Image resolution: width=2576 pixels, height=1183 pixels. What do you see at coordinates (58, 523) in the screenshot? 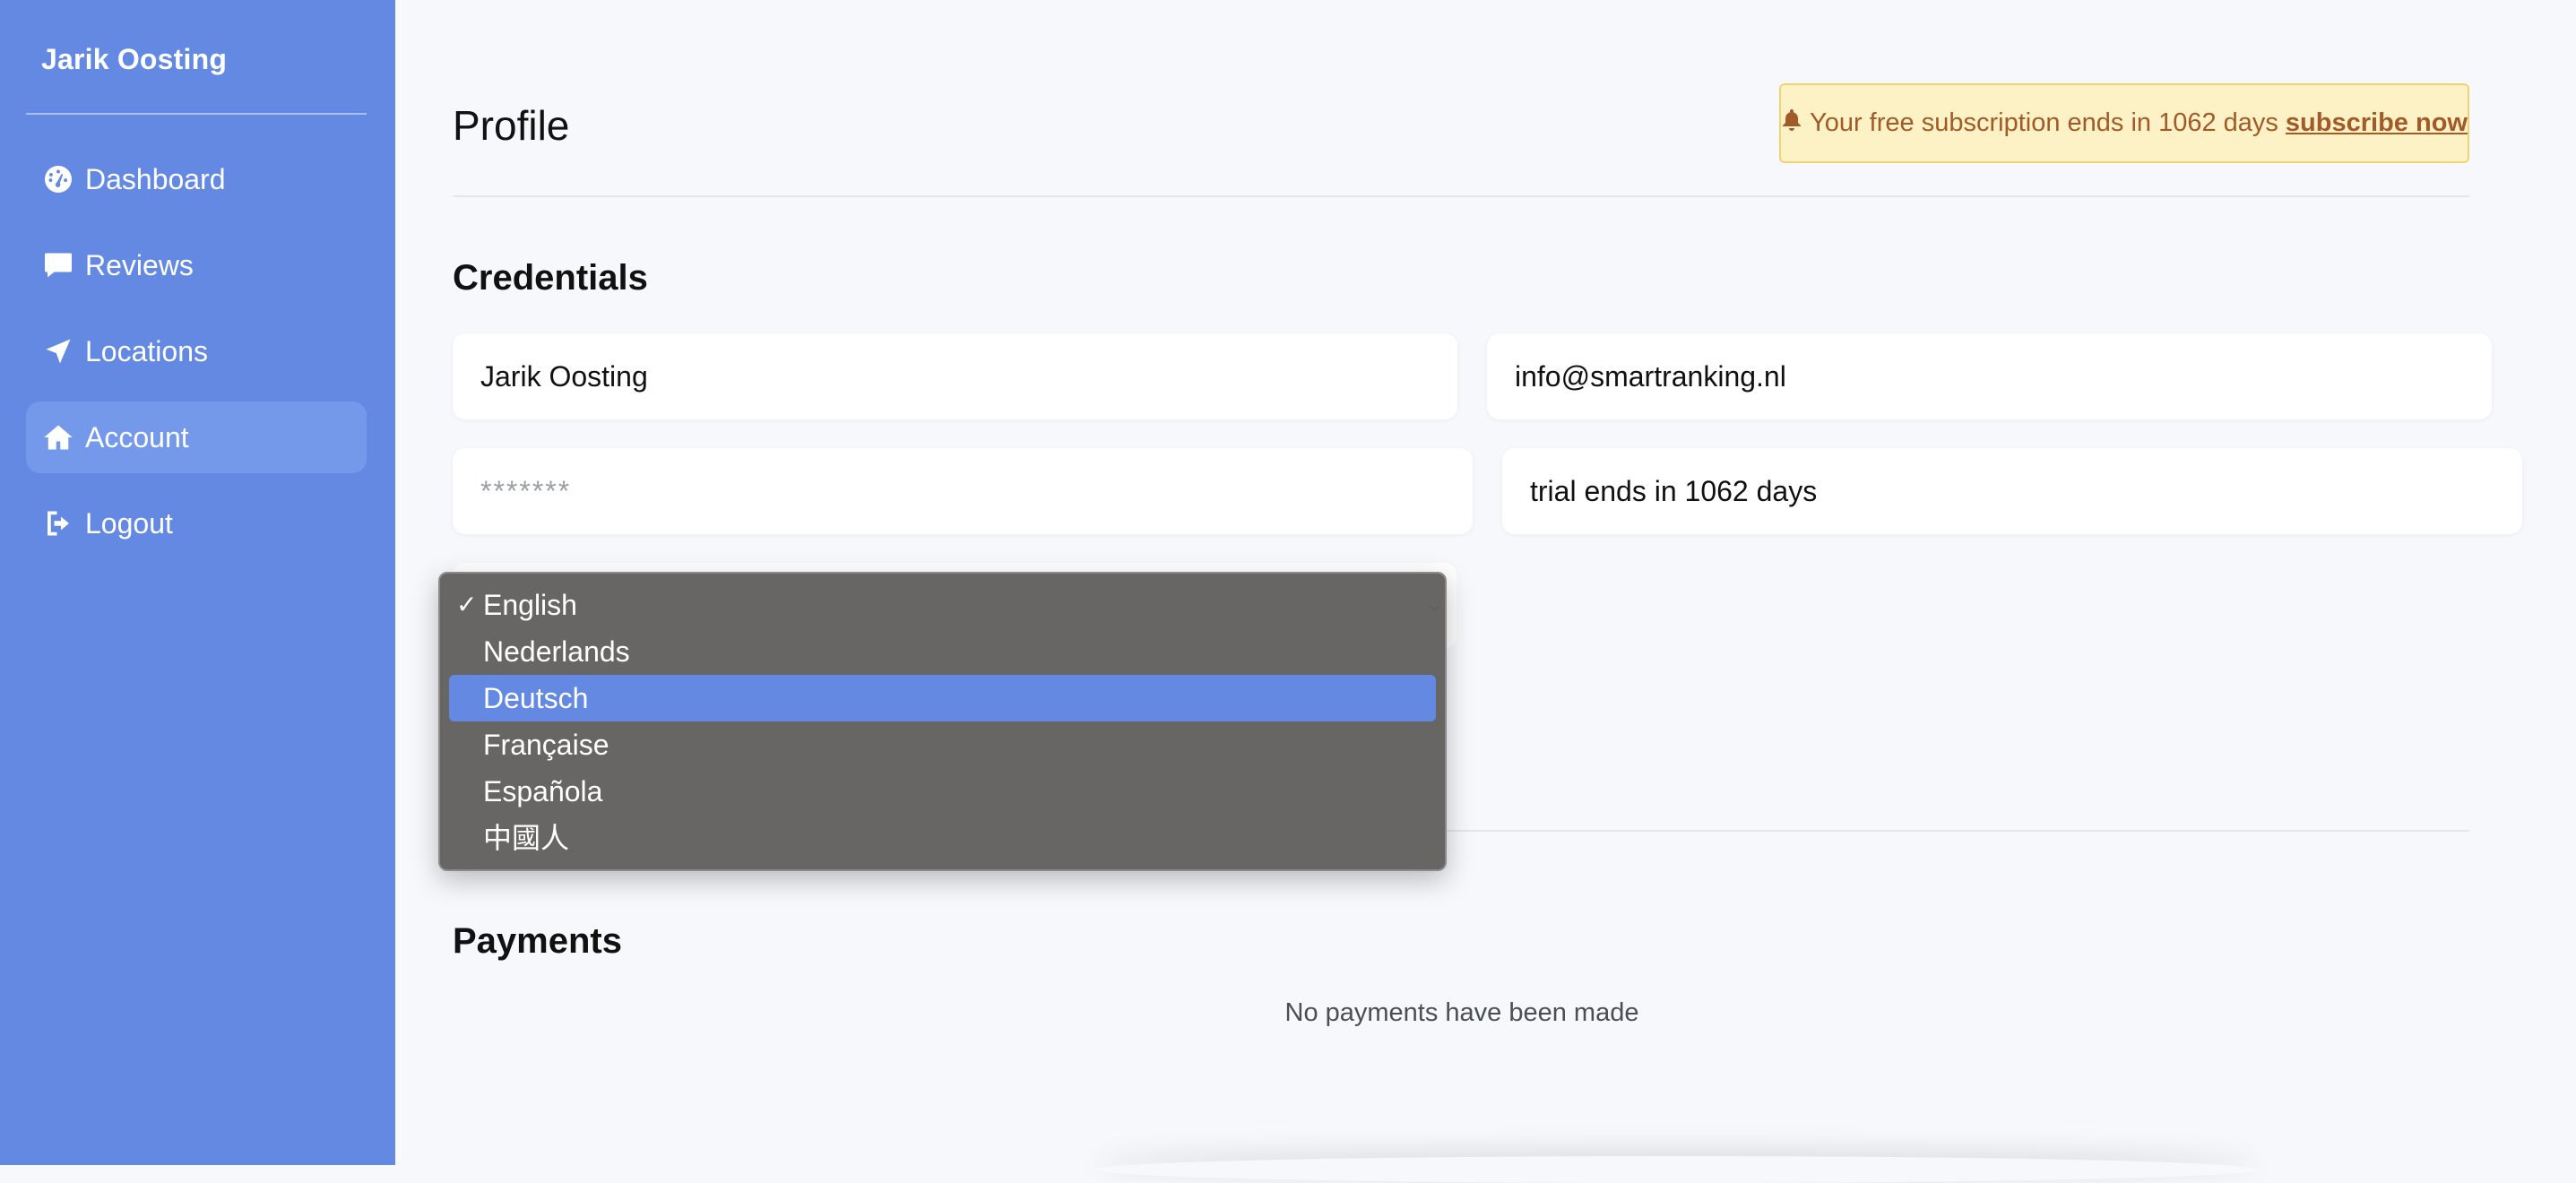
I see `logout-icon` at bounding box center [58, 523].